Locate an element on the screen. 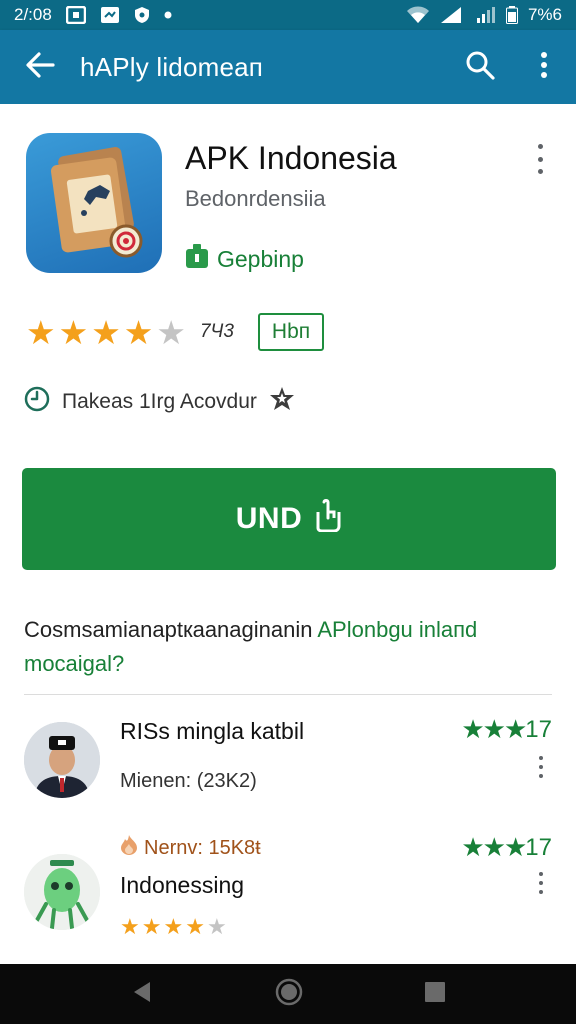 This screenshot has height=1024, width=576. wifi-icon is located at coordinates (418, 15).